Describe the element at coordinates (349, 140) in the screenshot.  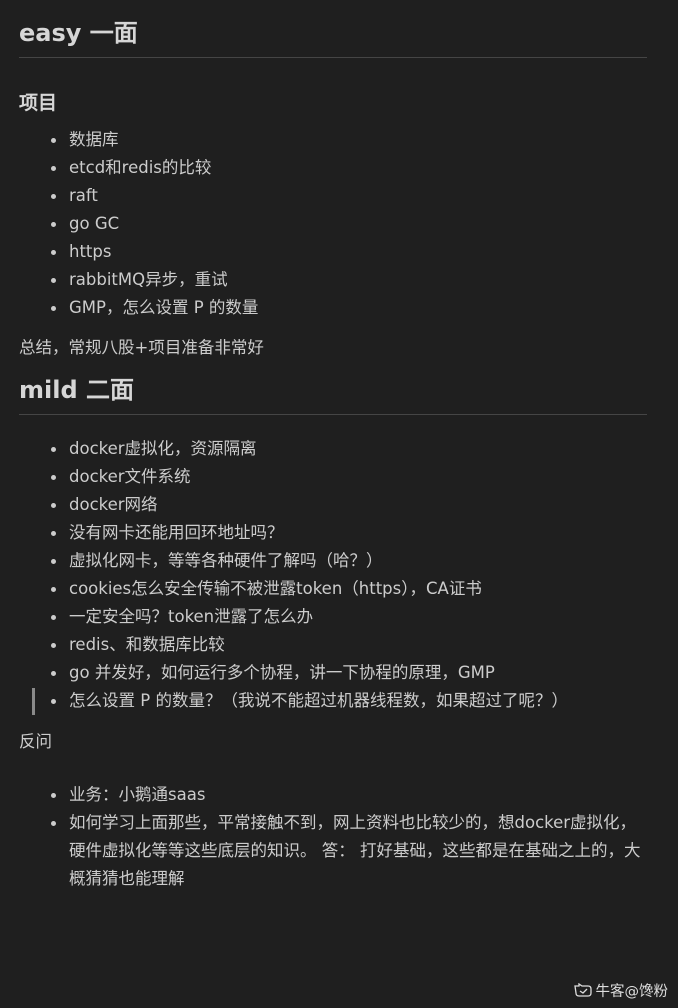
I see `list-item: 数据库` at that location.